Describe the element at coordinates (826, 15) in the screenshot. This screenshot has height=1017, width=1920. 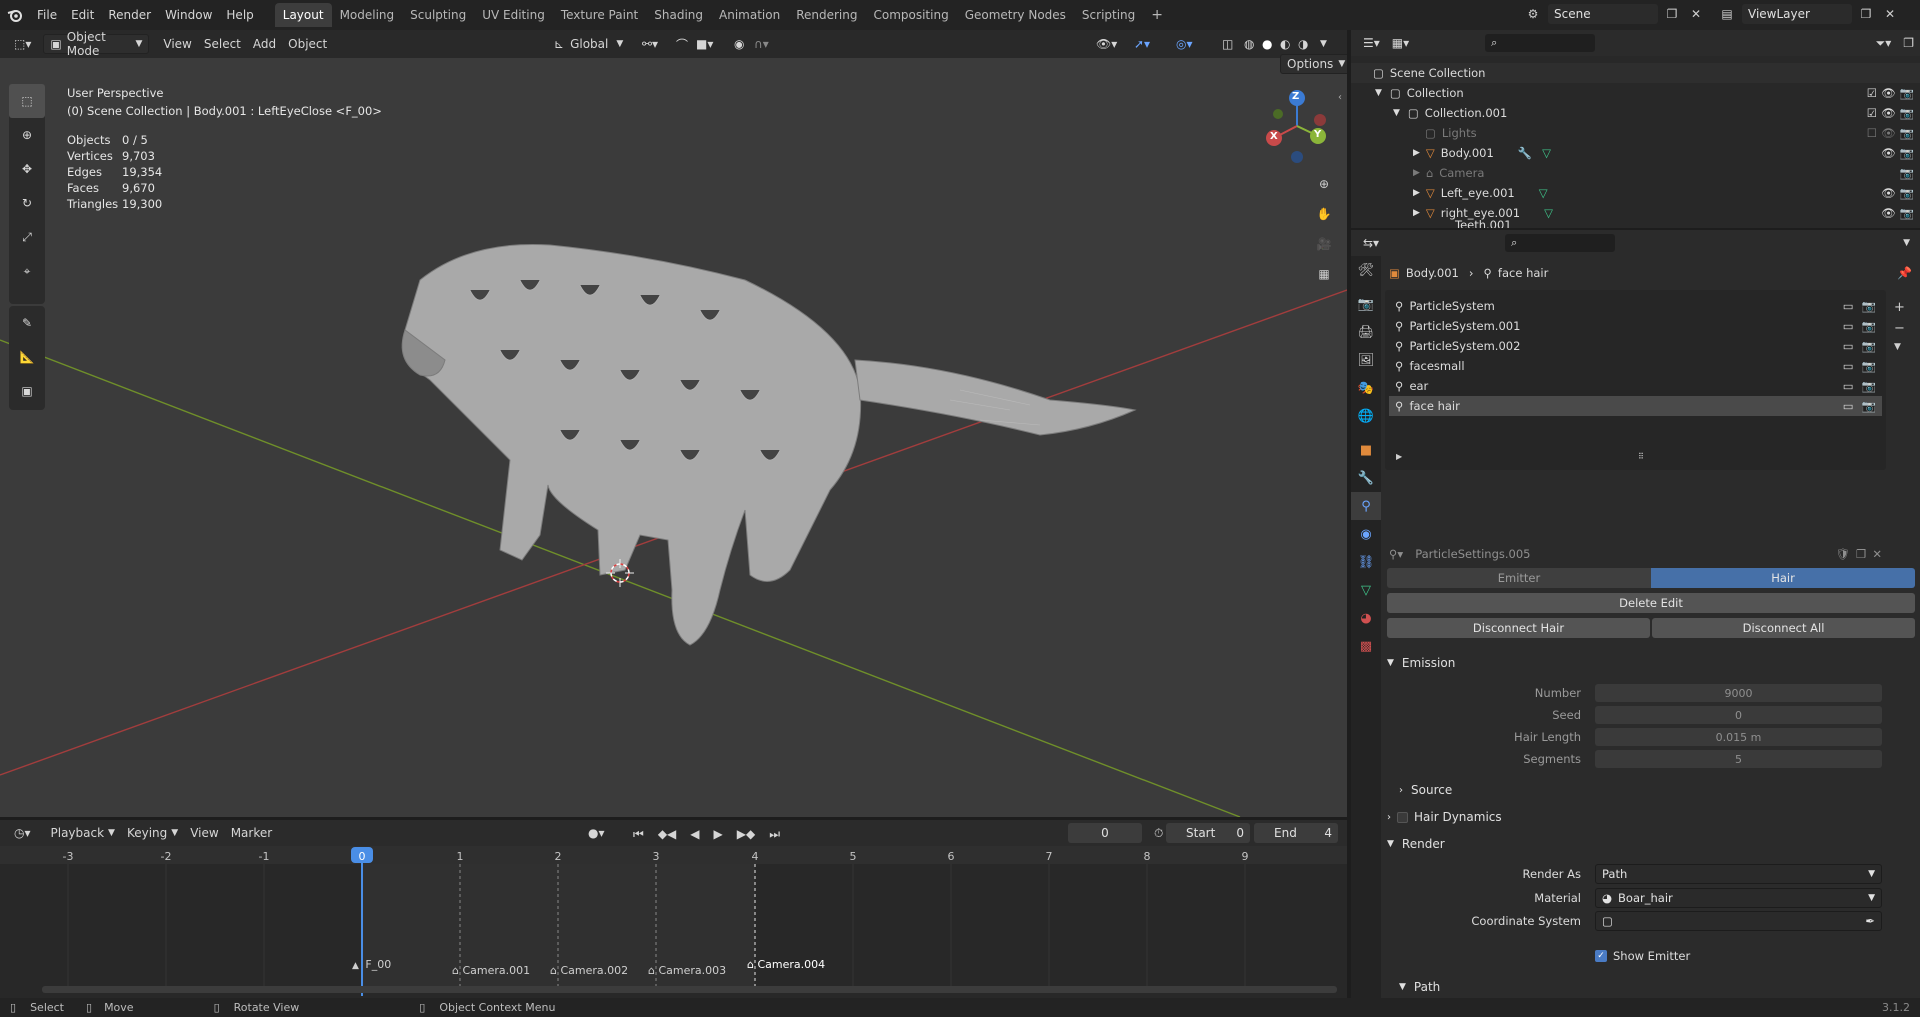
I see `tab-rendering: Rendering` at that location.